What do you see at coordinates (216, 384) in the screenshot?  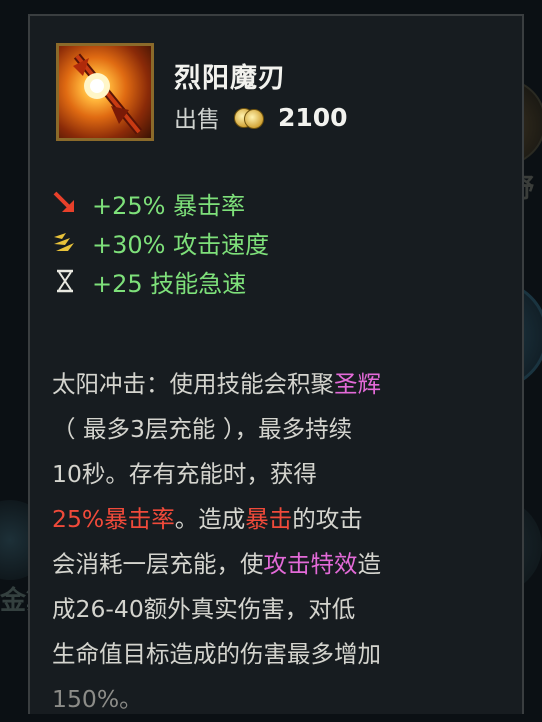 I see `desc-line: 太阳冲击：使用技能会积聚圣辉` at bounding box center [216, 384].